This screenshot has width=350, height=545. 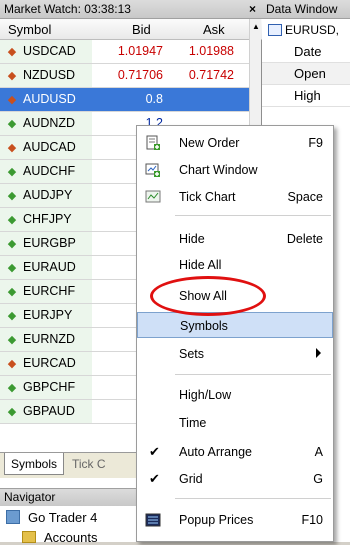 I want to click on symbol-label: CHFJPY, so click(x=47, y=219).